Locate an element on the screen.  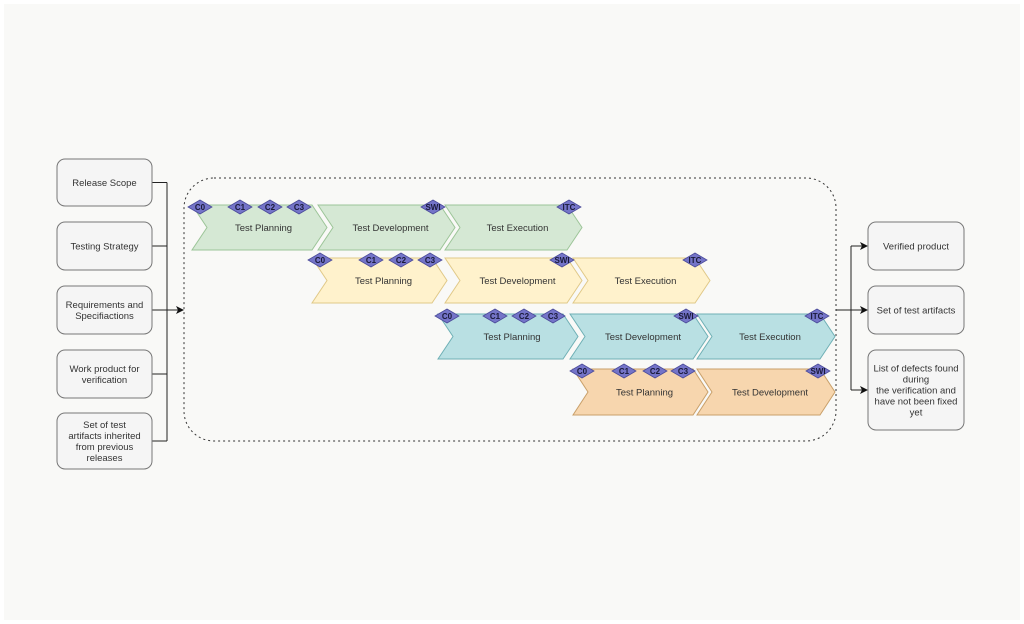
input-box-label: verification is located at coordinates (104, 380).